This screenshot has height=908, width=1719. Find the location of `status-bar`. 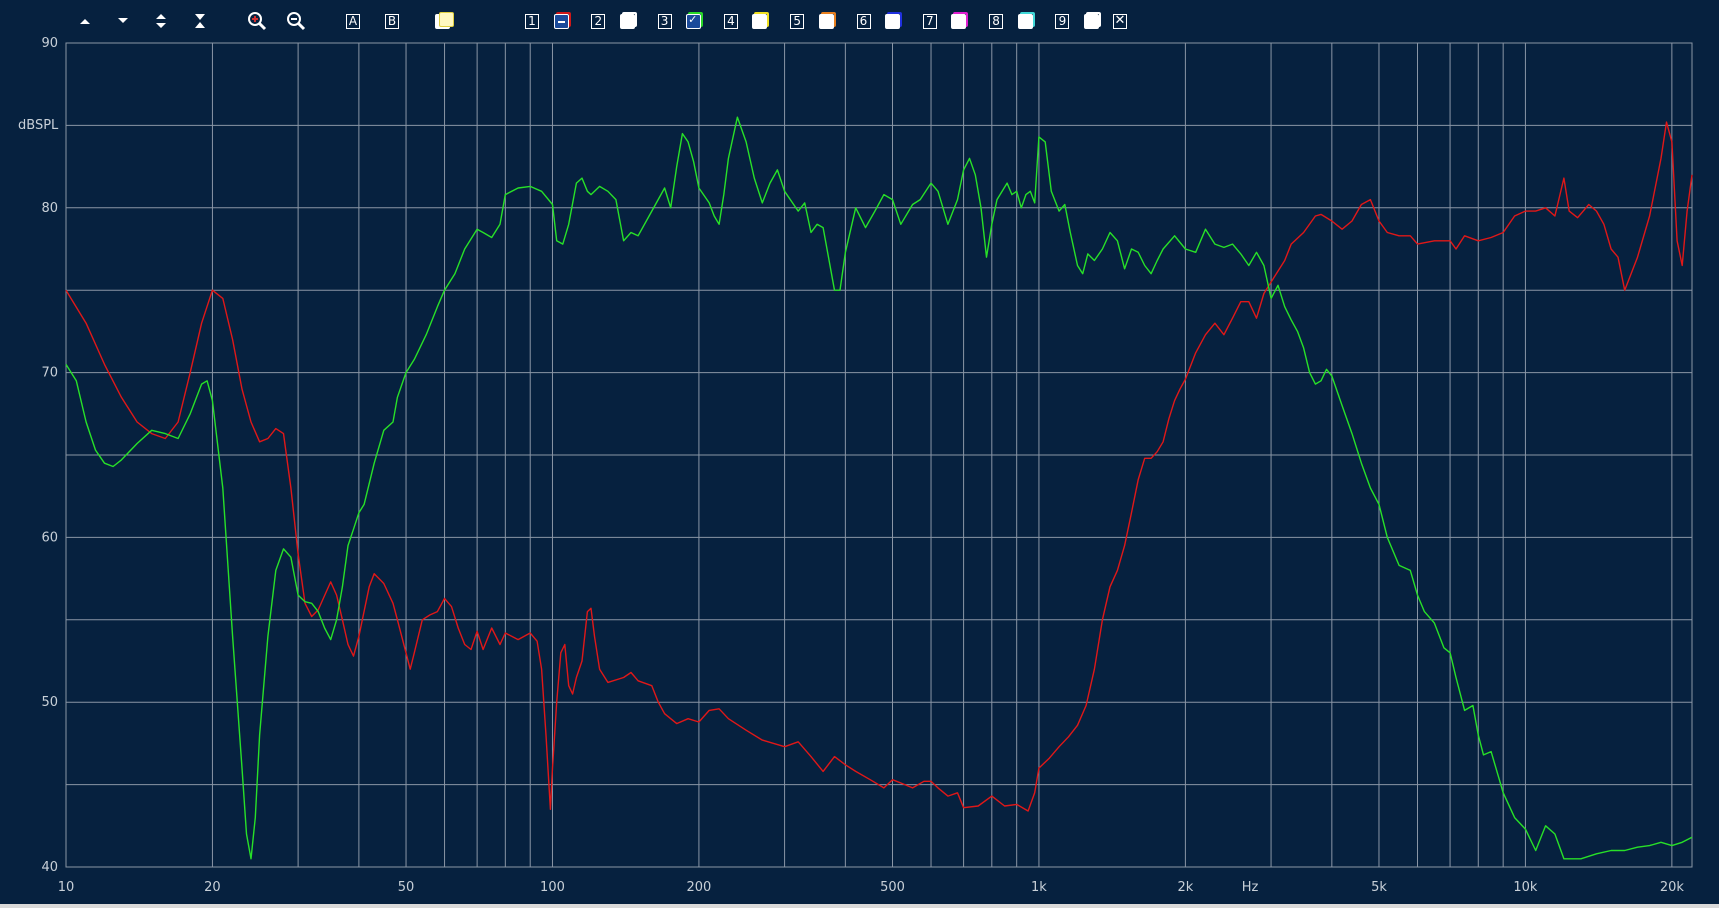

status-bar is located at coordinates (859, 906).